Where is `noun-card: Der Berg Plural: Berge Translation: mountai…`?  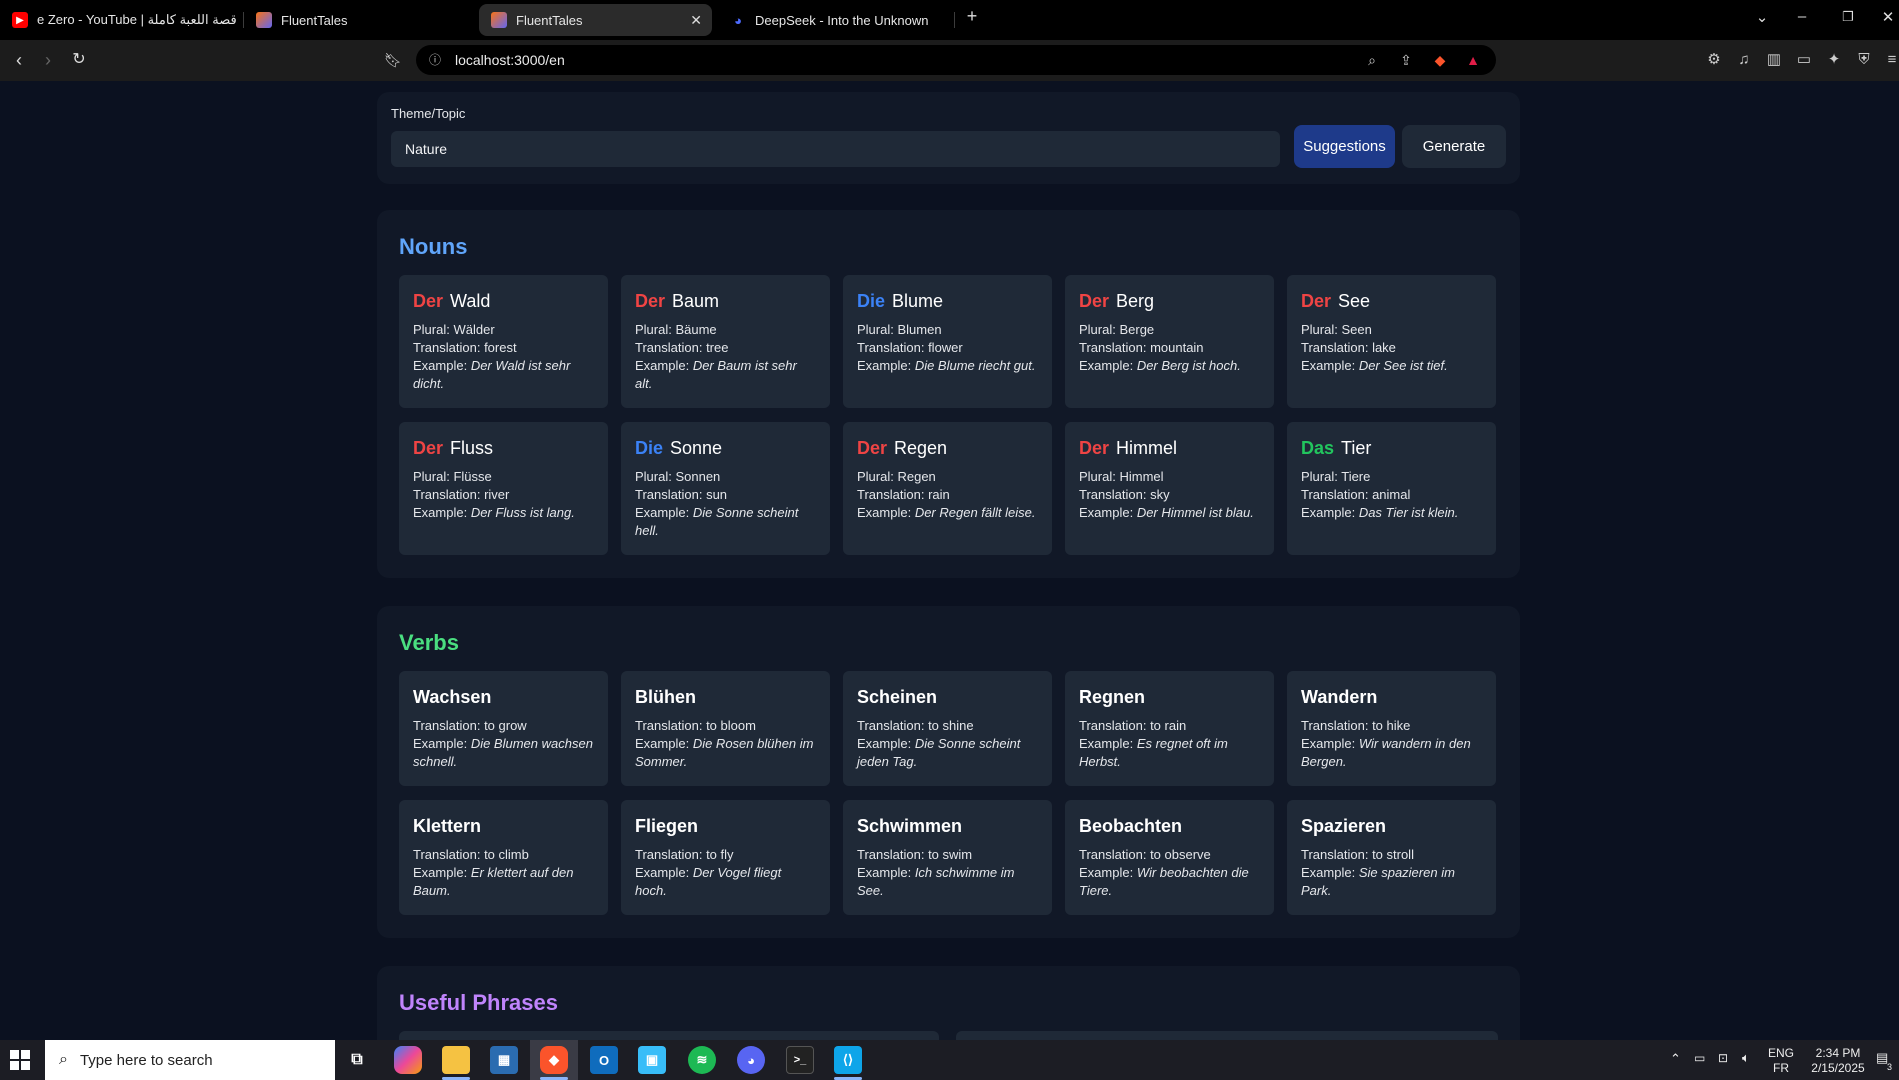
noun-card: Der Berg Plural: Berge Translation: mountai… is located at coordinates (1169, 341).